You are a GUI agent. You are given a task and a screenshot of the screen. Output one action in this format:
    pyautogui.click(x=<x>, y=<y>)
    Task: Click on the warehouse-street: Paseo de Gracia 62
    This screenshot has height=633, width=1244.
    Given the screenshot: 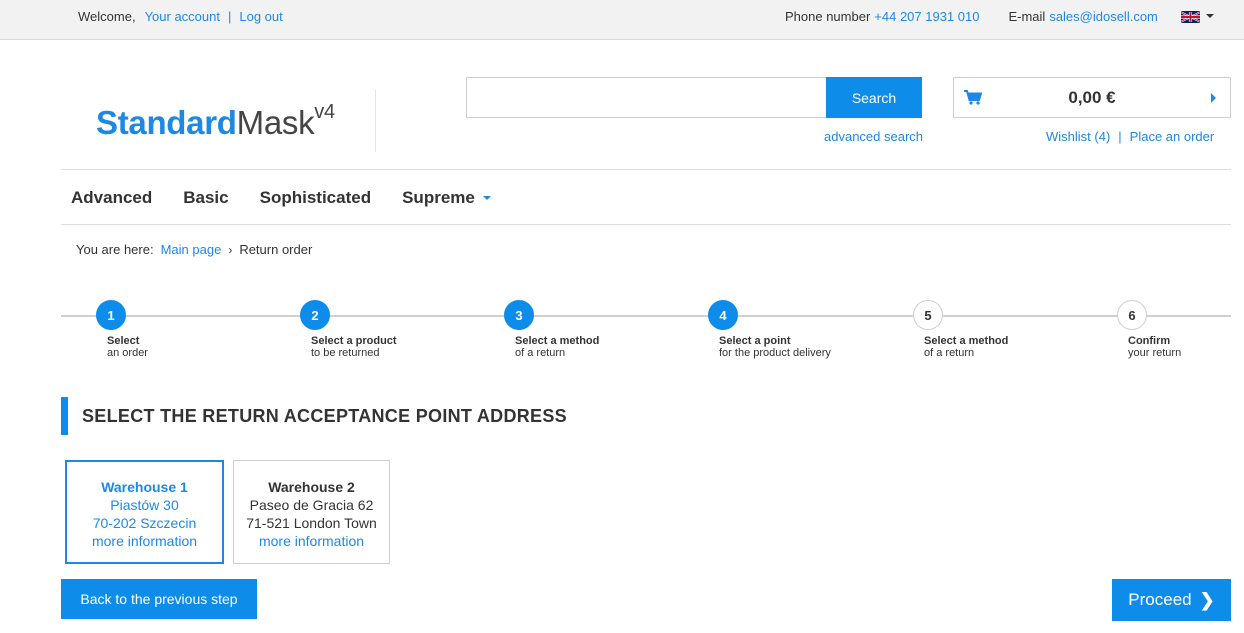 What is the action you would take?
    pyautogui.click(x=311, y=505)
    